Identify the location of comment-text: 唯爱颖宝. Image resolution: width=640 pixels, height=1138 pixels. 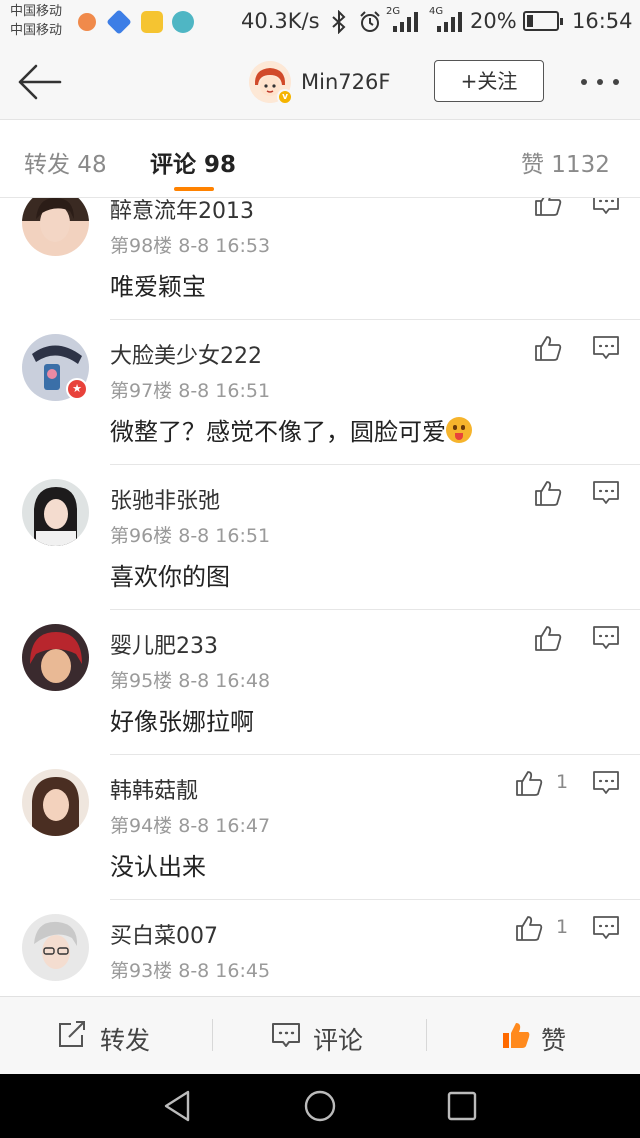
(158, 287).